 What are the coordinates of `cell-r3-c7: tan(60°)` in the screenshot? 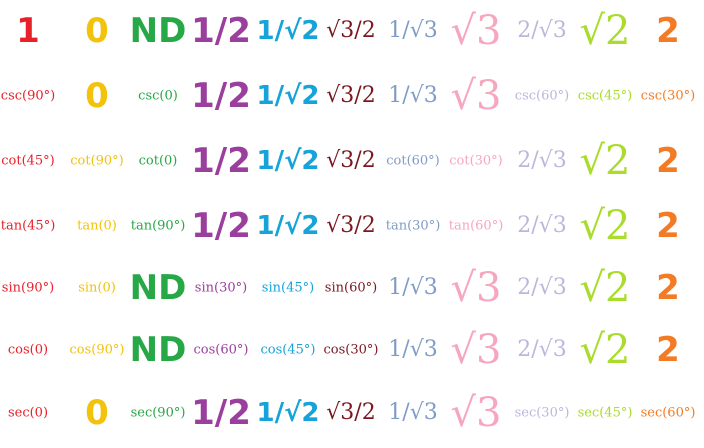 It's located at (476, 226).